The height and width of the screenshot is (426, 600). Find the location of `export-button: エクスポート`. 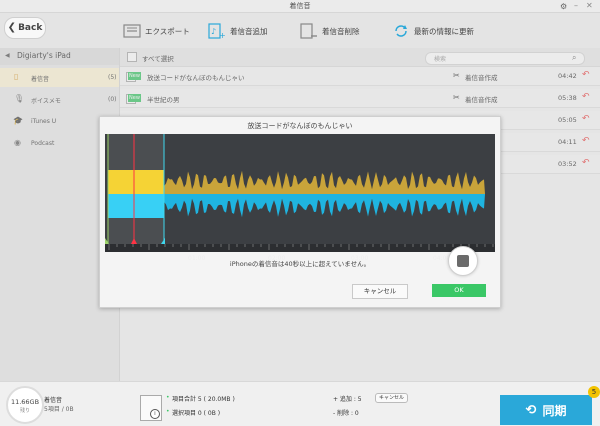

export-button: エクスポート is located at coordinates (156, 31).